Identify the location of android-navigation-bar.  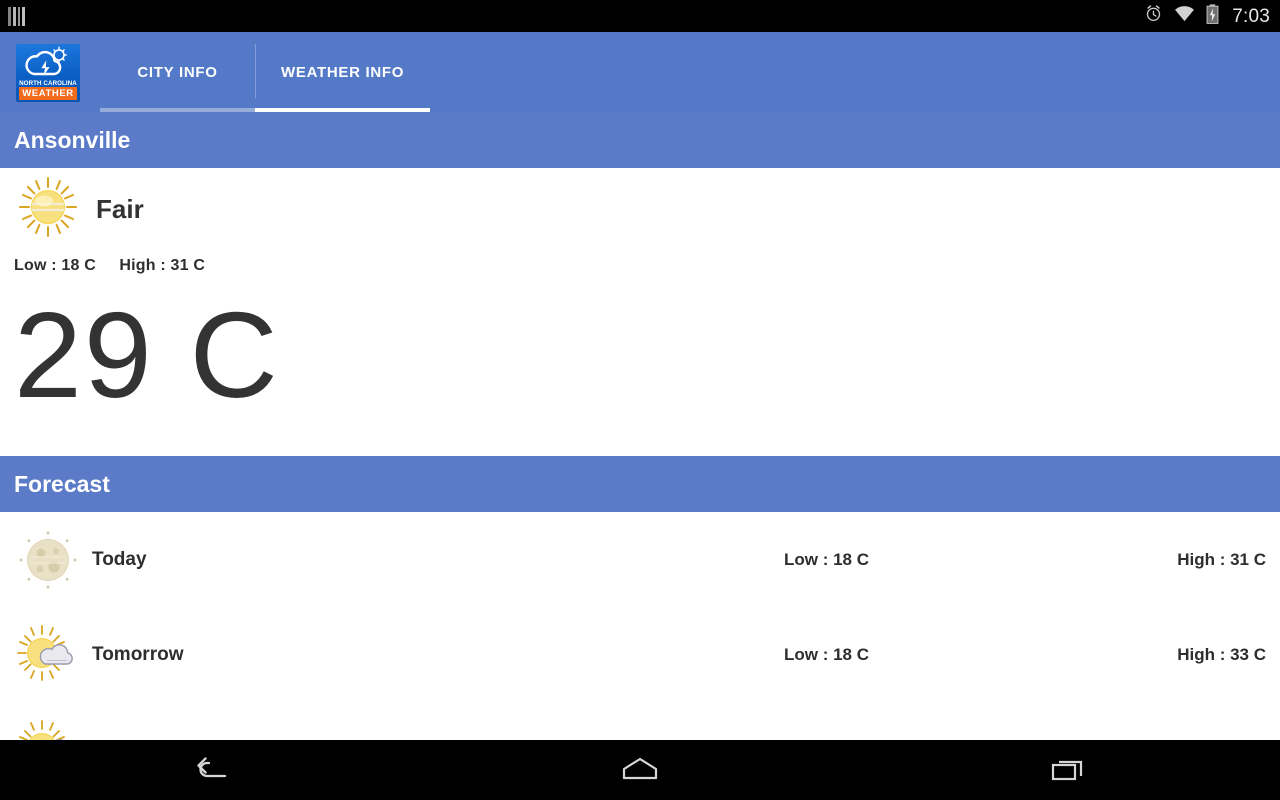
(640, 770).